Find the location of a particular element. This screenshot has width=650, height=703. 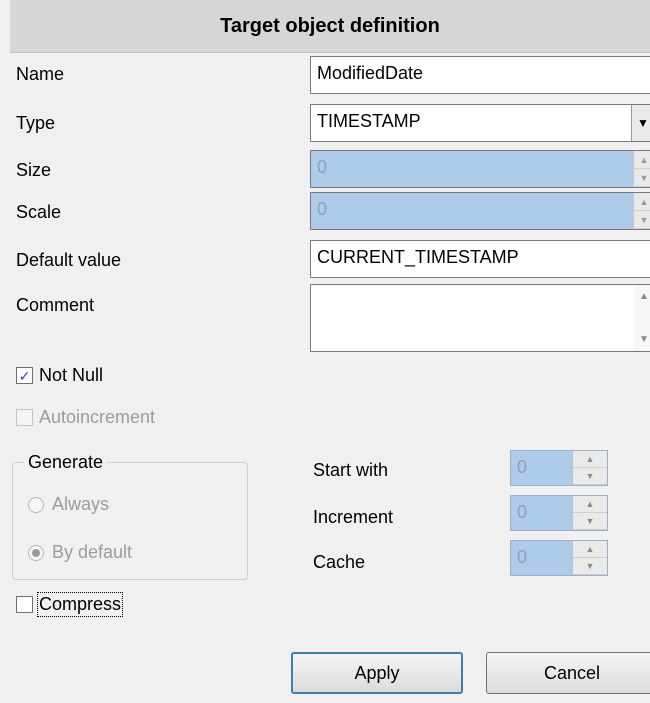

not-null-label: Not Null is located at coordinates (71, 375).